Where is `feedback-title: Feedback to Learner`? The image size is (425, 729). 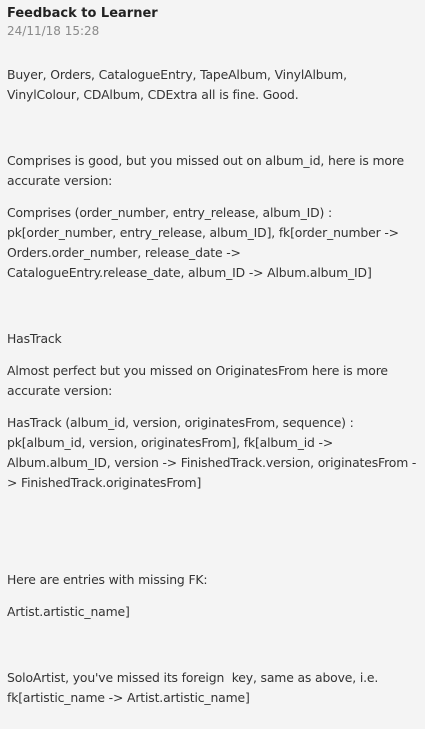
feedback-title: Feedback to Learner is located at coordinates (82, 13).